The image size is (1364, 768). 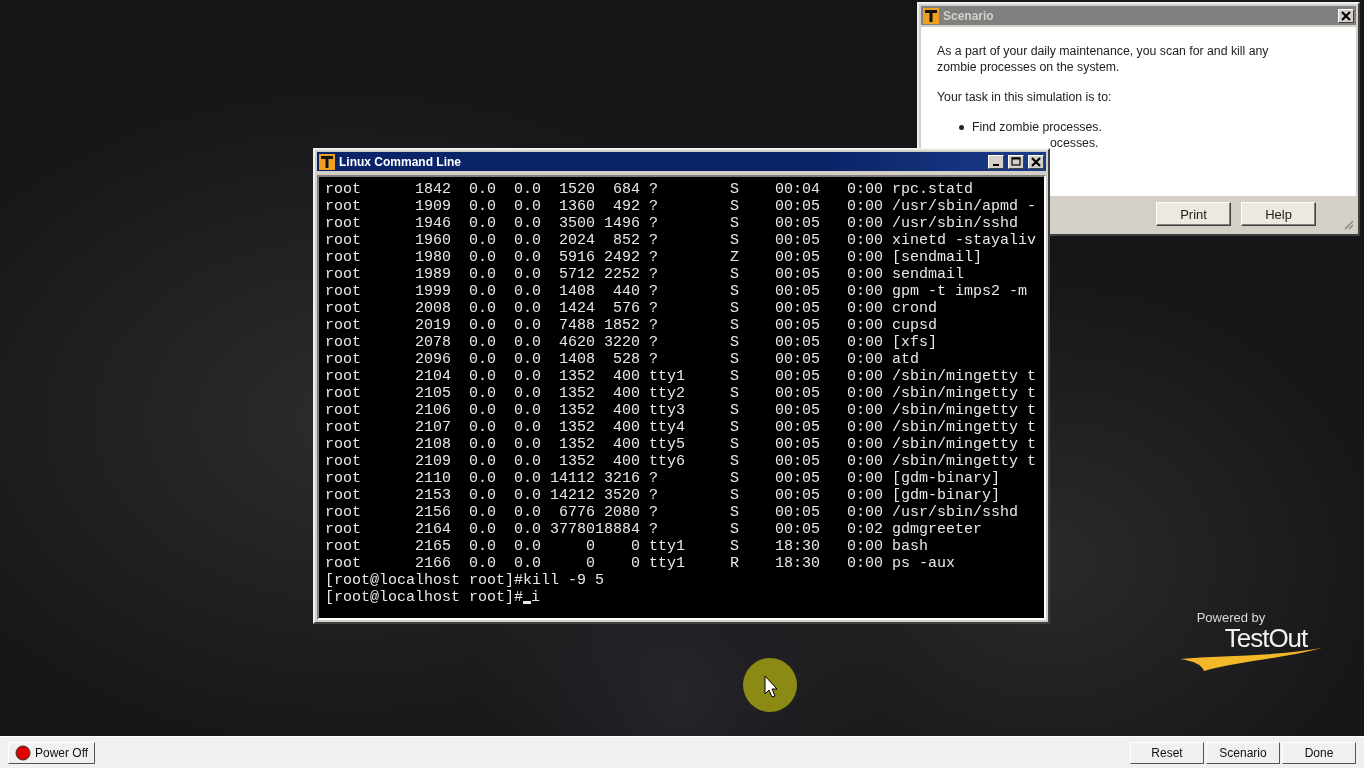 What do you see at coordinates (676, 291) in the screenshot?
I see `terminal-line: root 1999 0.0 0.0 1408 440 ? S 00:05 0:00 gpm -t imps2 -m` at bounding box center [676, 291].